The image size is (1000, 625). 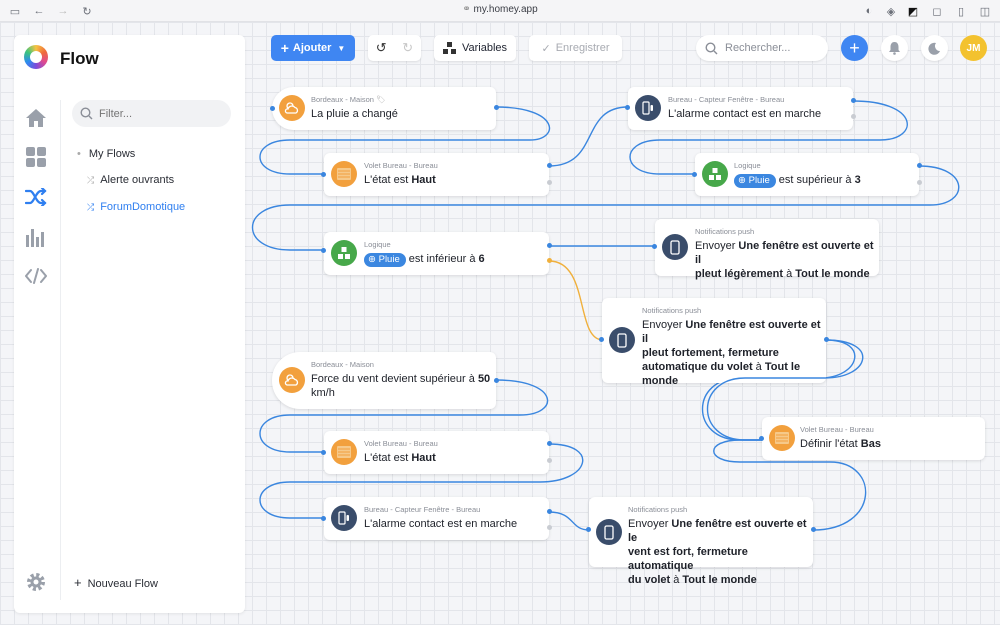 I want to click on tree-root-label: My Flows, so click(x=112, y=154).